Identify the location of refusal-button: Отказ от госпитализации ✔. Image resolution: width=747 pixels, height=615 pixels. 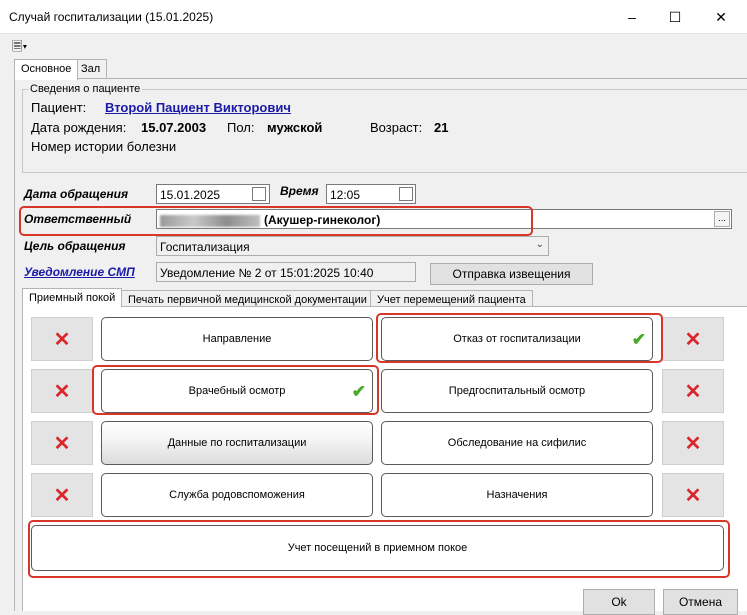
(517, 339).